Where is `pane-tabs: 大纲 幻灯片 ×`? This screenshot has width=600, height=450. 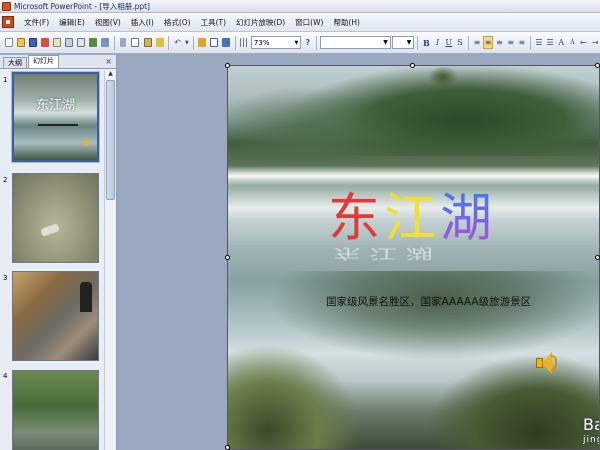
pane-tabs: 大纲 幻灯片 × is located at coordinates (58, 62).